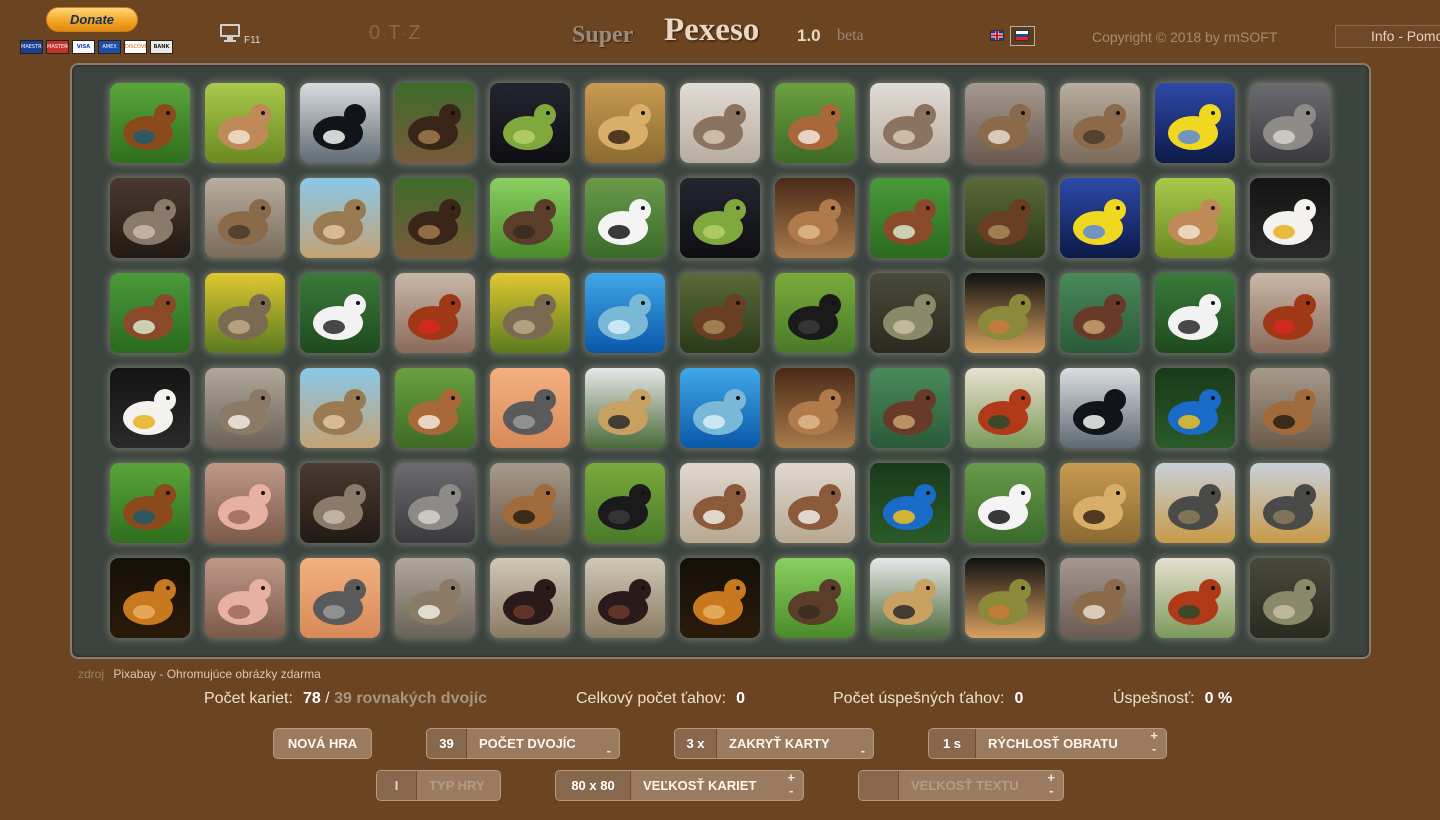 Image resolution: width=1440 pixels, height=820 pixels. Describe the element at coordinates (438, 785) in the screenshot. I see `game-type-control: I TYP HRY` at that location.